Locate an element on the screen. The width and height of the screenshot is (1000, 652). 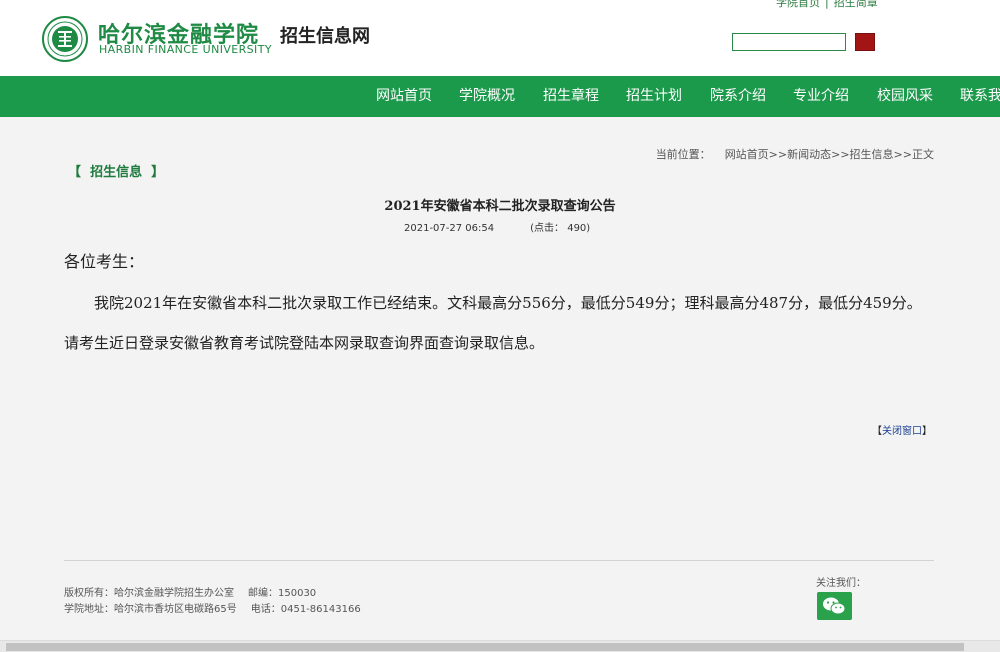
university-emblem-icon is located at coordinates (65, 39).